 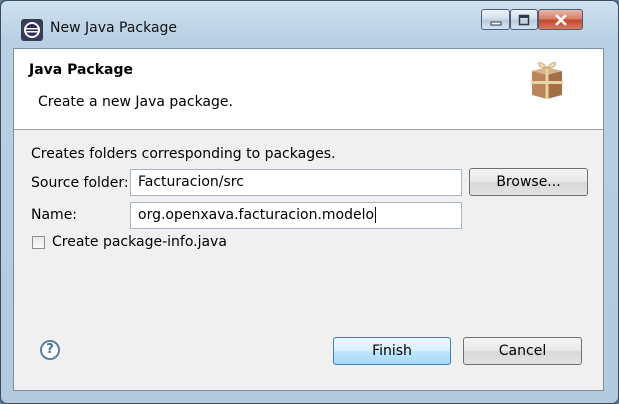 I want to click on source-folder-label: Source folder:, so click(x=80, y=183).